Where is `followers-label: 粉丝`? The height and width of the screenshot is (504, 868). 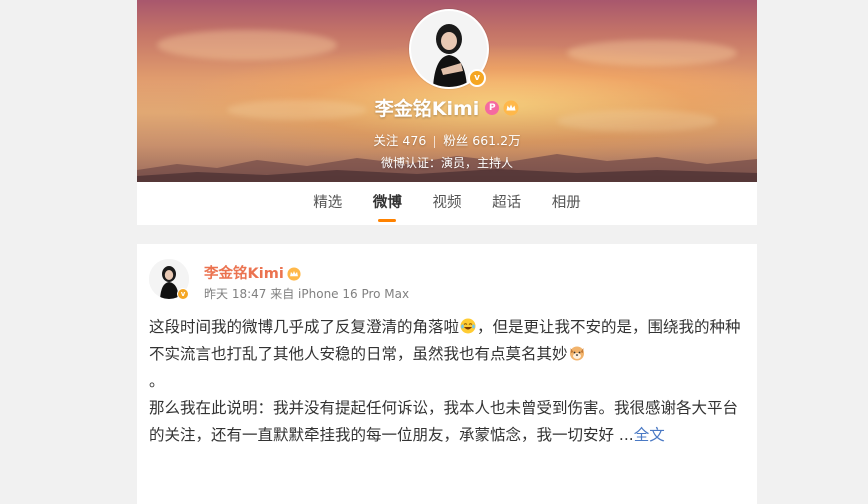 followers-label: 粉丝 is located at coordinates (456, 140).